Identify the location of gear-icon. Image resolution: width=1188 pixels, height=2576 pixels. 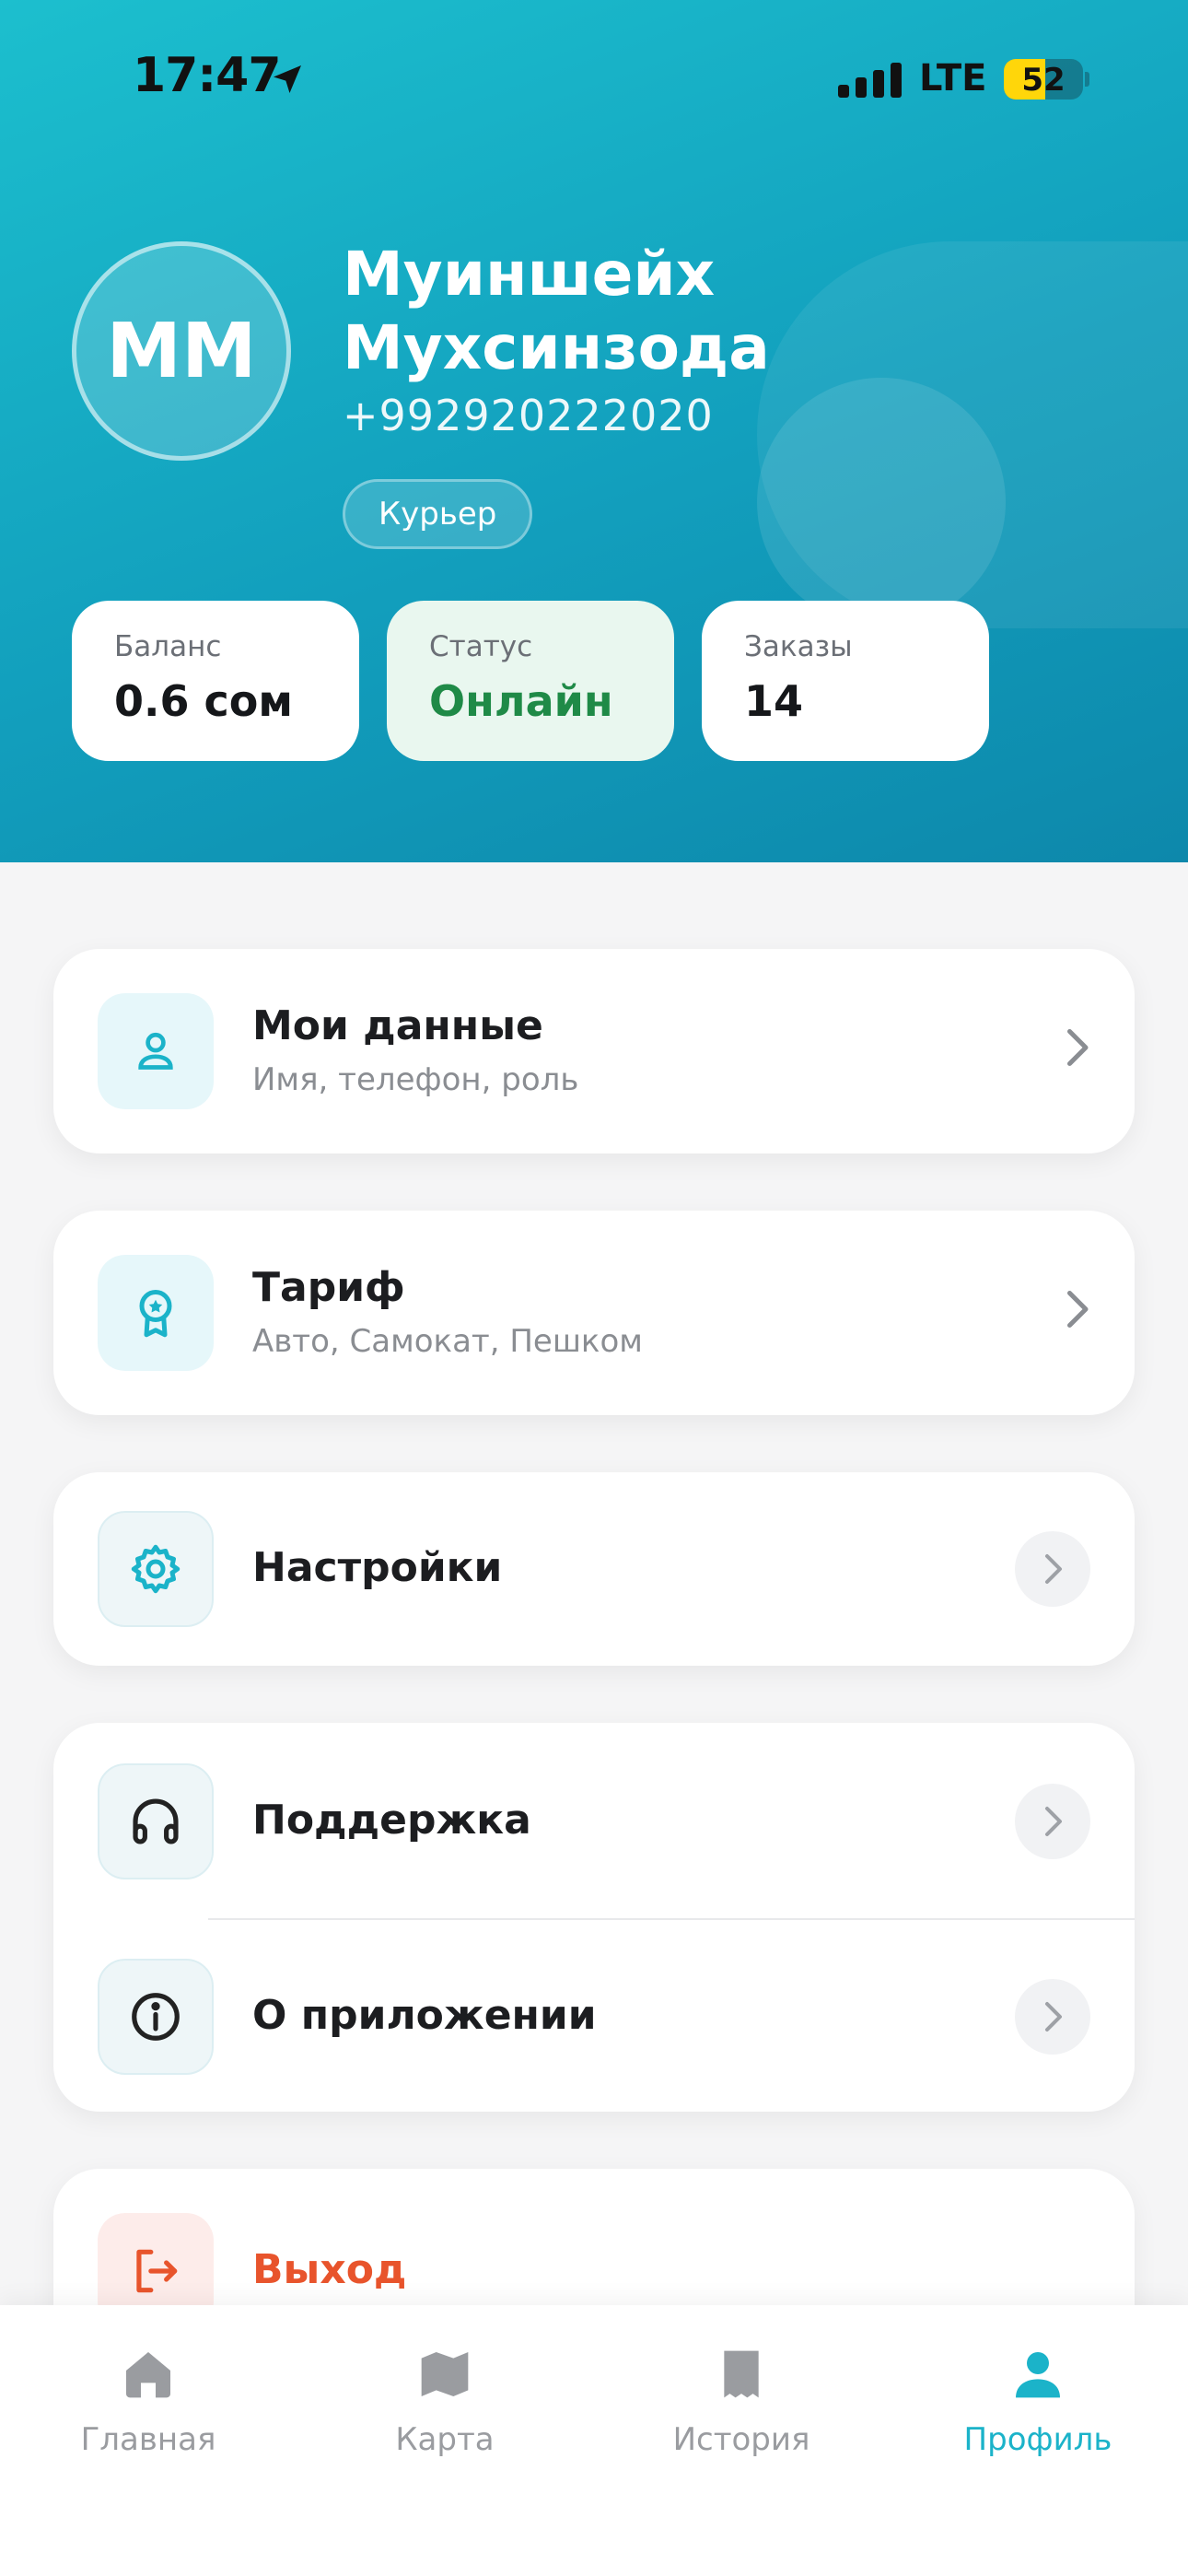
(156, 1569).